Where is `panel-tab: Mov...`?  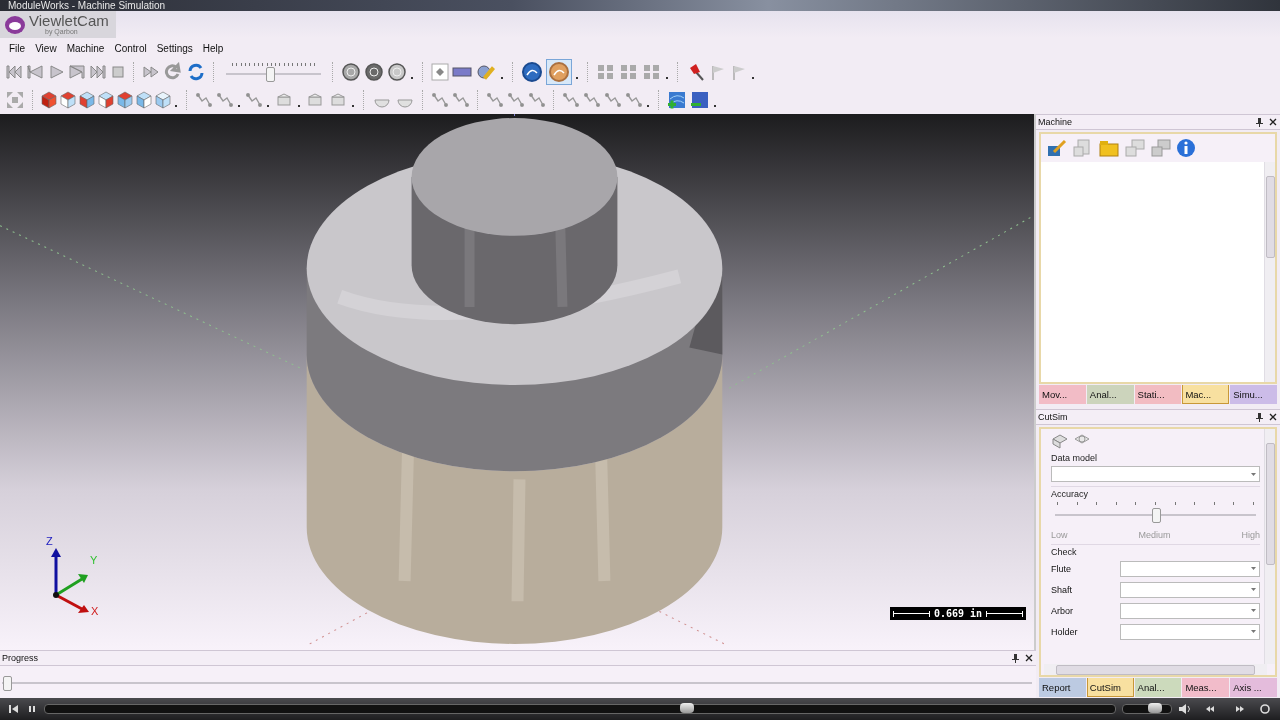 panel-tab: Mov... is located at coordinates (1062, 394).